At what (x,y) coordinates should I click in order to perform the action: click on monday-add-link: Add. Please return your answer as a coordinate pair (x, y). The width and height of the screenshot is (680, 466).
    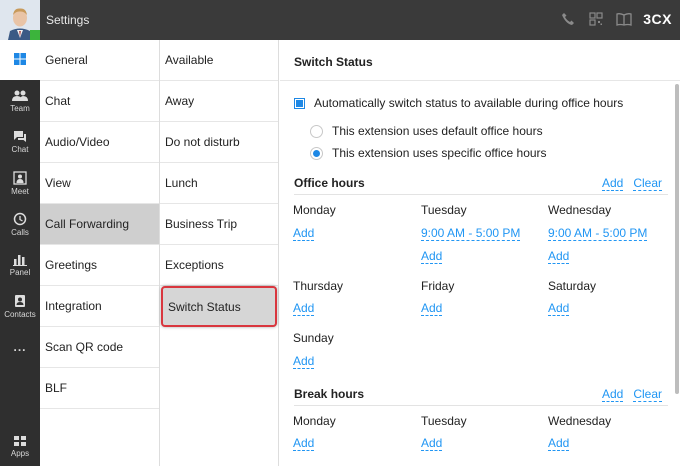
    Looking at the image, I should click on (304, 233).